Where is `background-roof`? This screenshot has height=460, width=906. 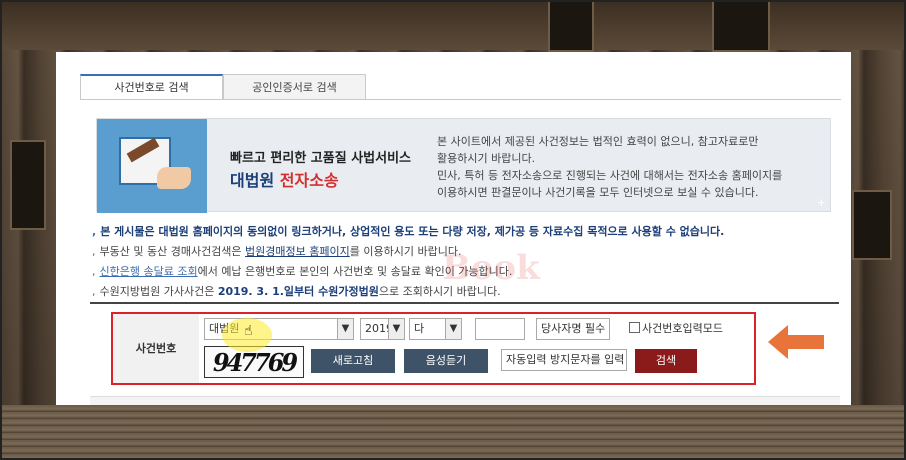 background-roof is located at coordinates (453, 25).